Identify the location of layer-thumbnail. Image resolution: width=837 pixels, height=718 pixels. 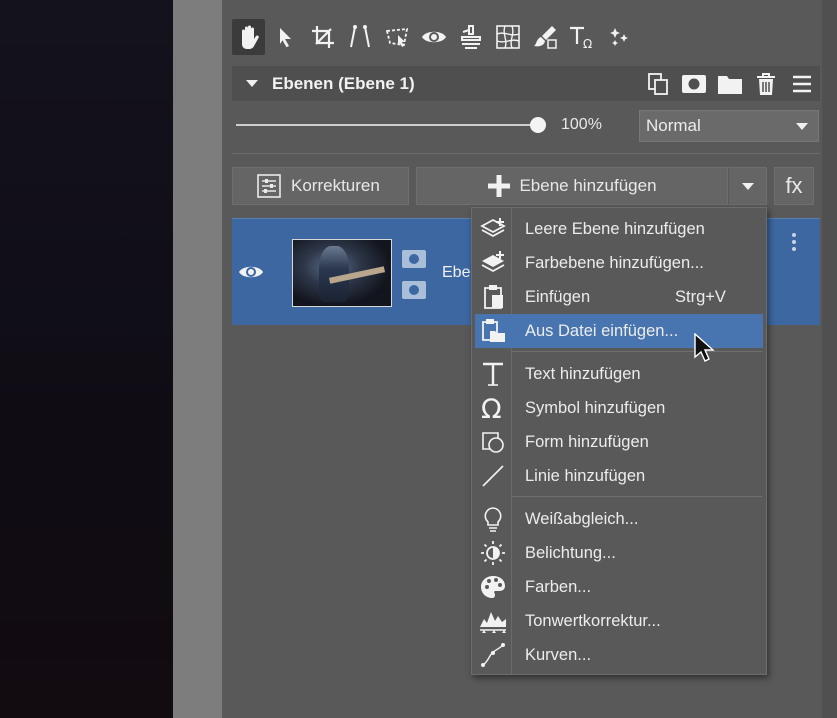
(342, 273).